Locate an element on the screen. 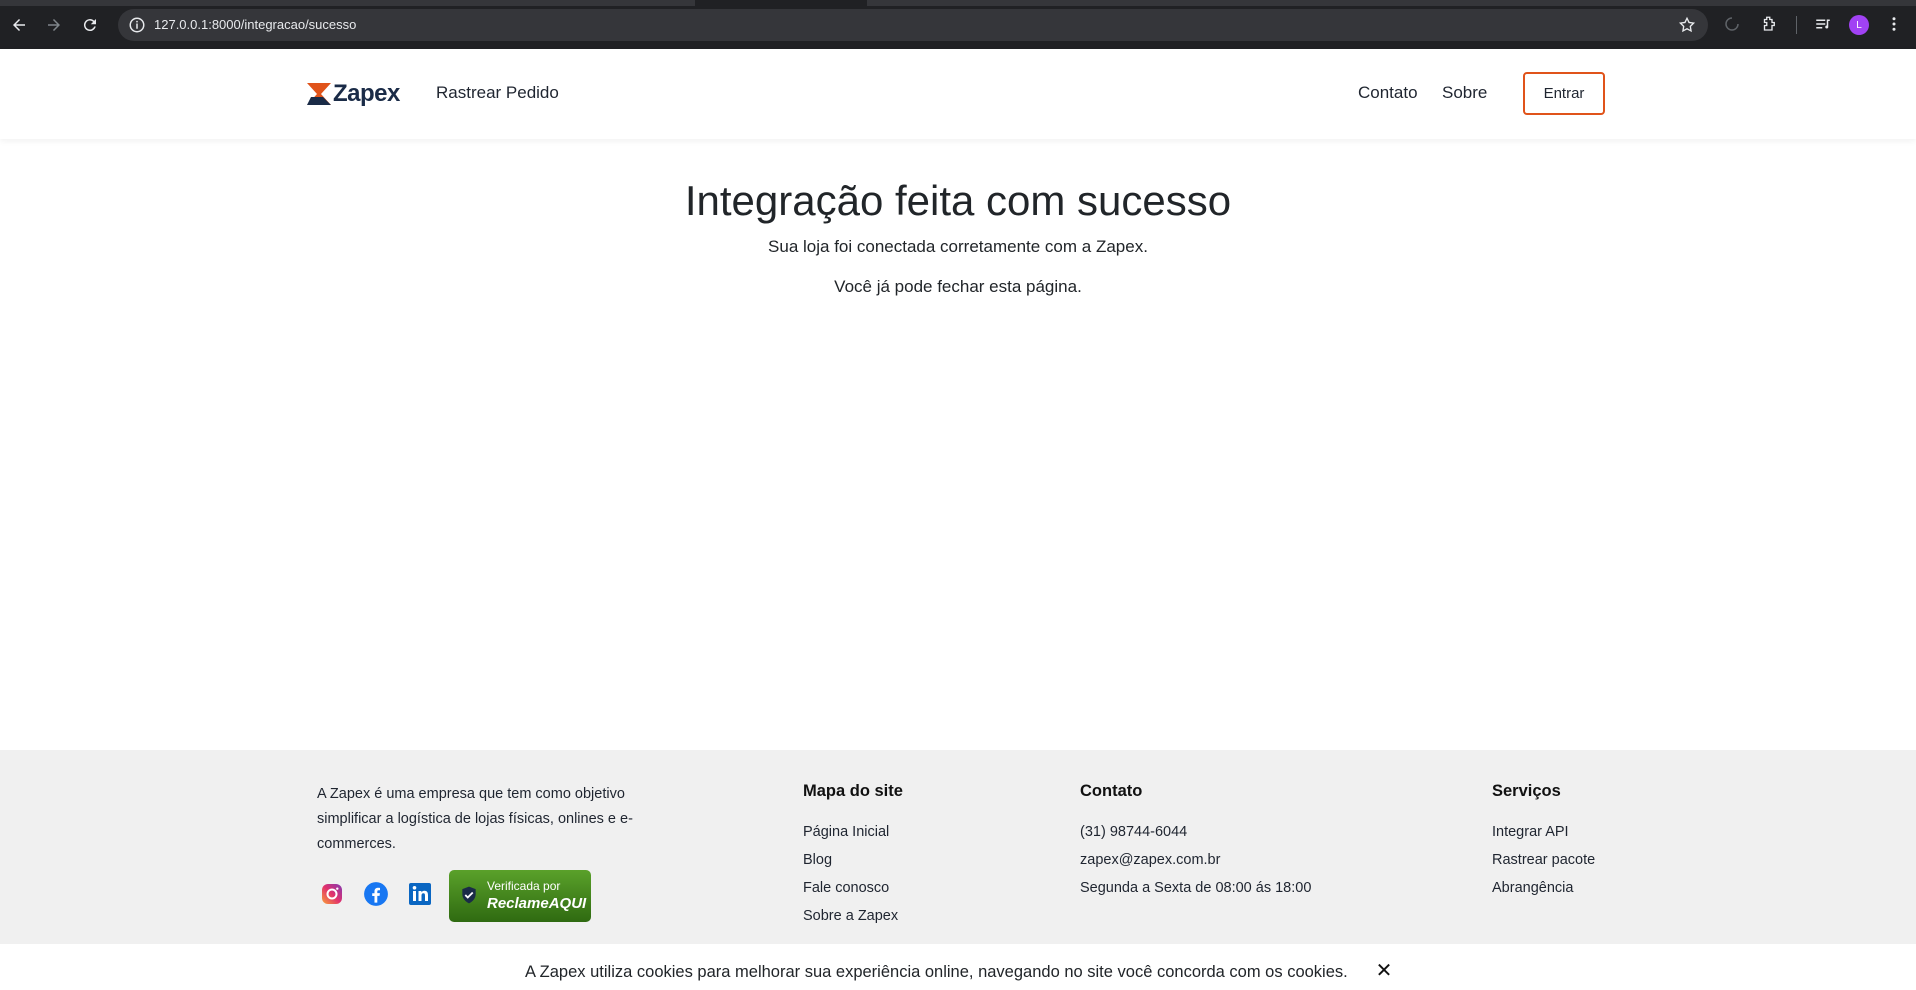 Image resolution: width=1916 pixels, height=990 pixels. toolbar-divider is located at coordinates (1796, 25).